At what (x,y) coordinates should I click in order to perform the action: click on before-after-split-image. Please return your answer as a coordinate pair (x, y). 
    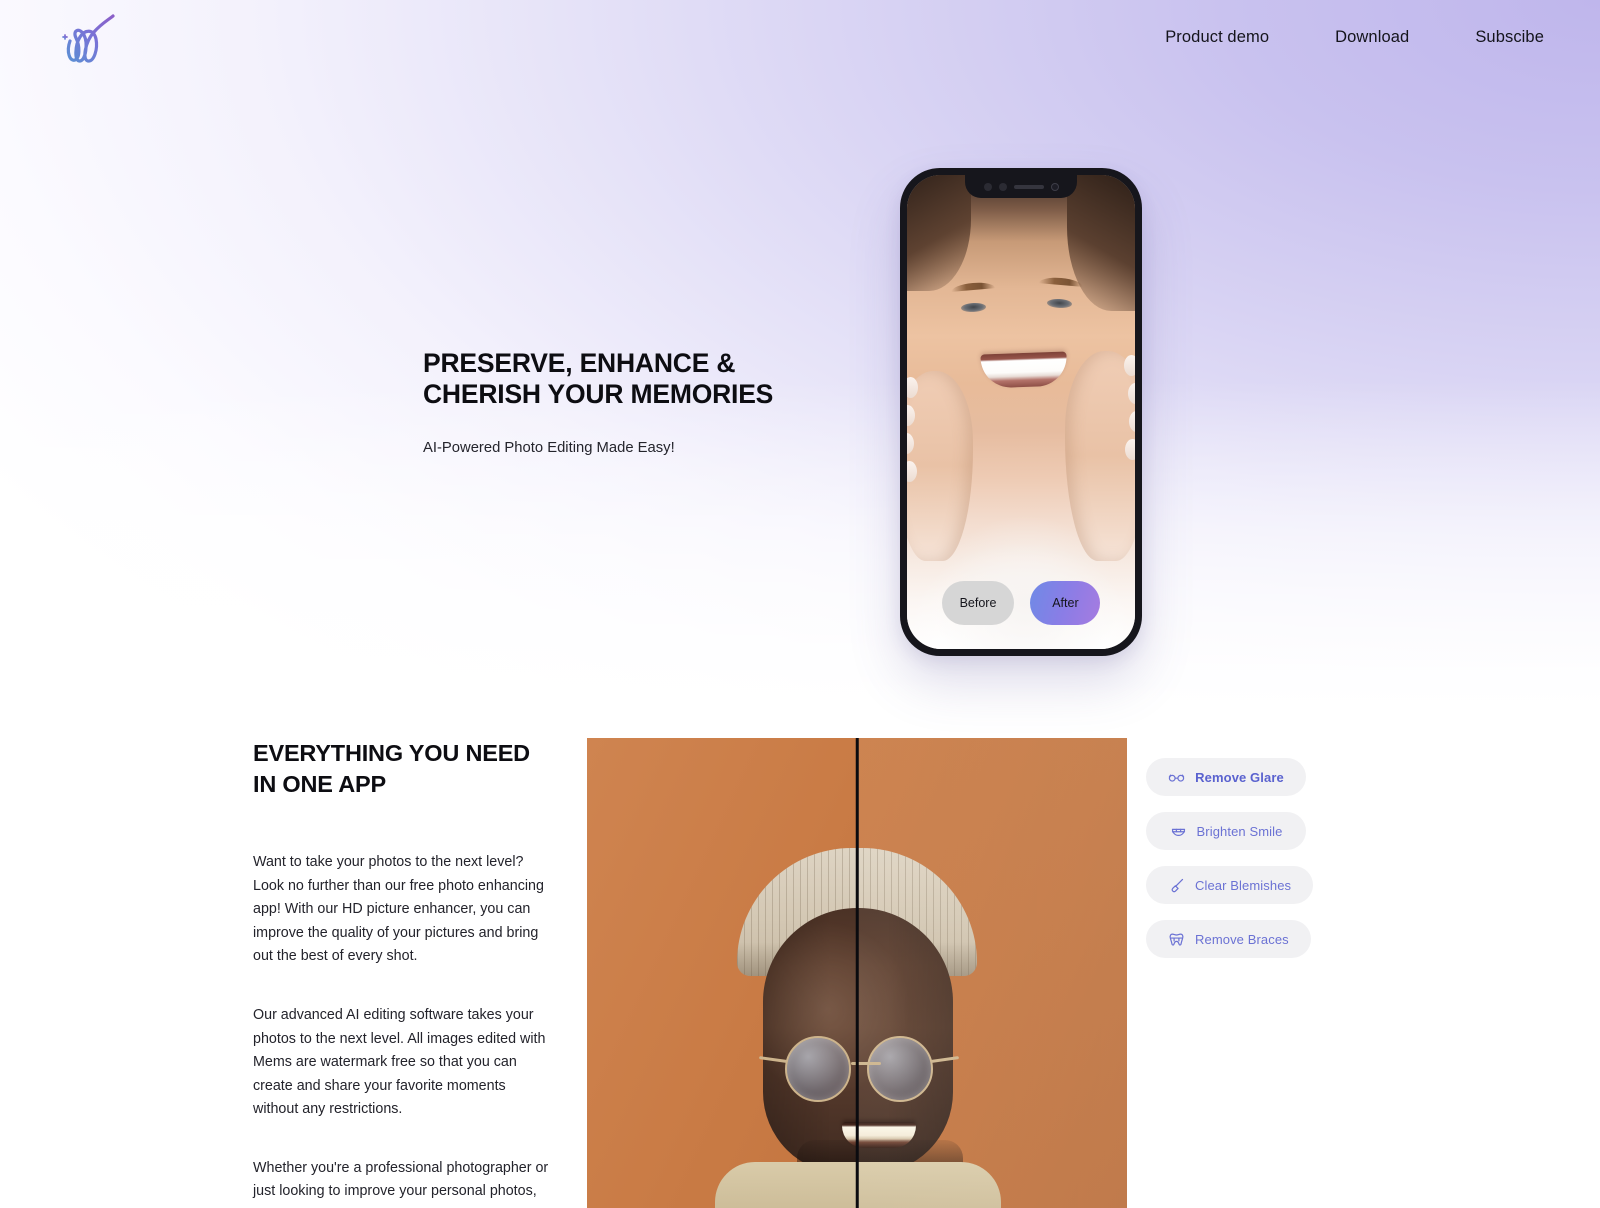
    Looking at the image, I should click on (857, 973).